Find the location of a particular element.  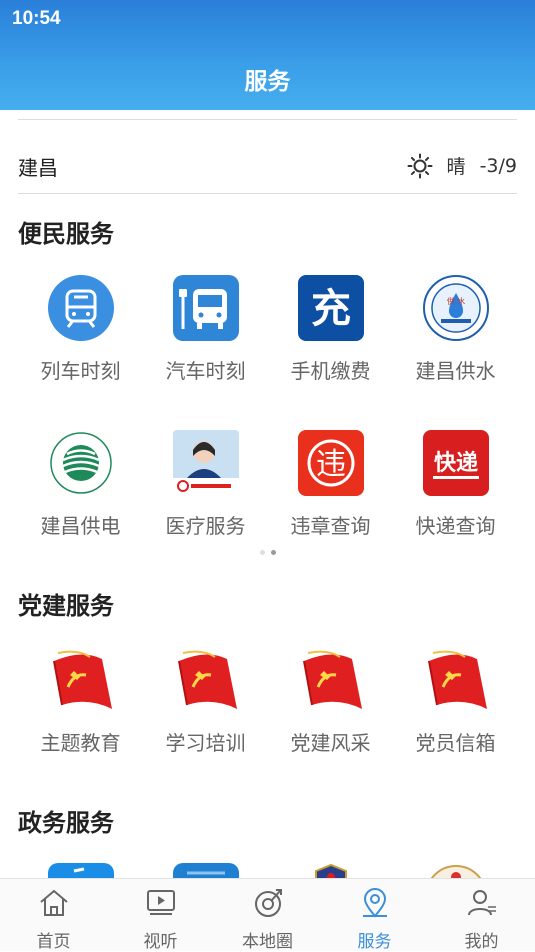

service-label: 快递查询 is located at coordinates (455, 526).